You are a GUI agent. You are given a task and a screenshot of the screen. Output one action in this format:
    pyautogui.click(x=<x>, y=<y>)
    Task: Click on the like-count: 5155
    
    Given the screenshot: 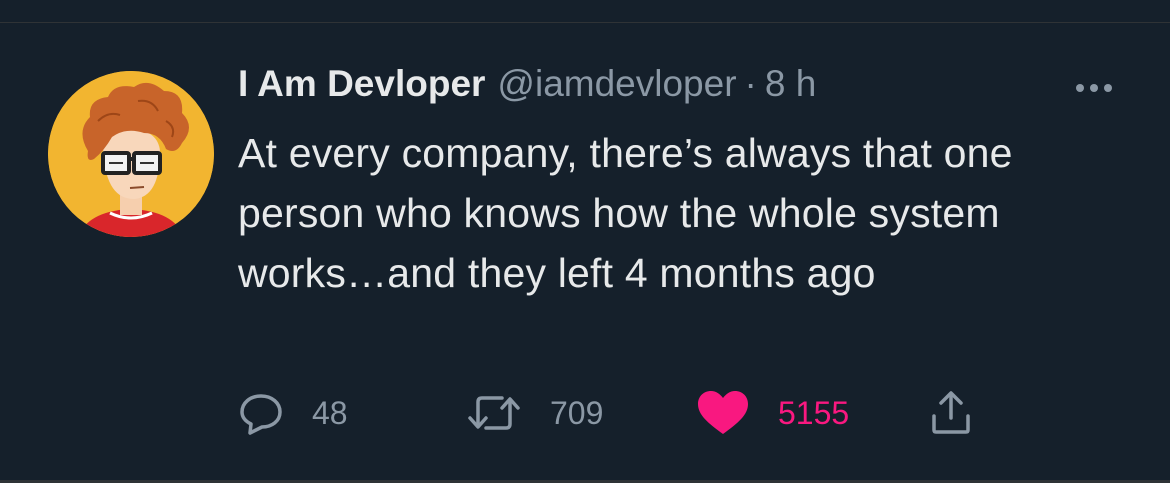 What is the action you would take?
    pyautogui.click(x=814, y=412)
    